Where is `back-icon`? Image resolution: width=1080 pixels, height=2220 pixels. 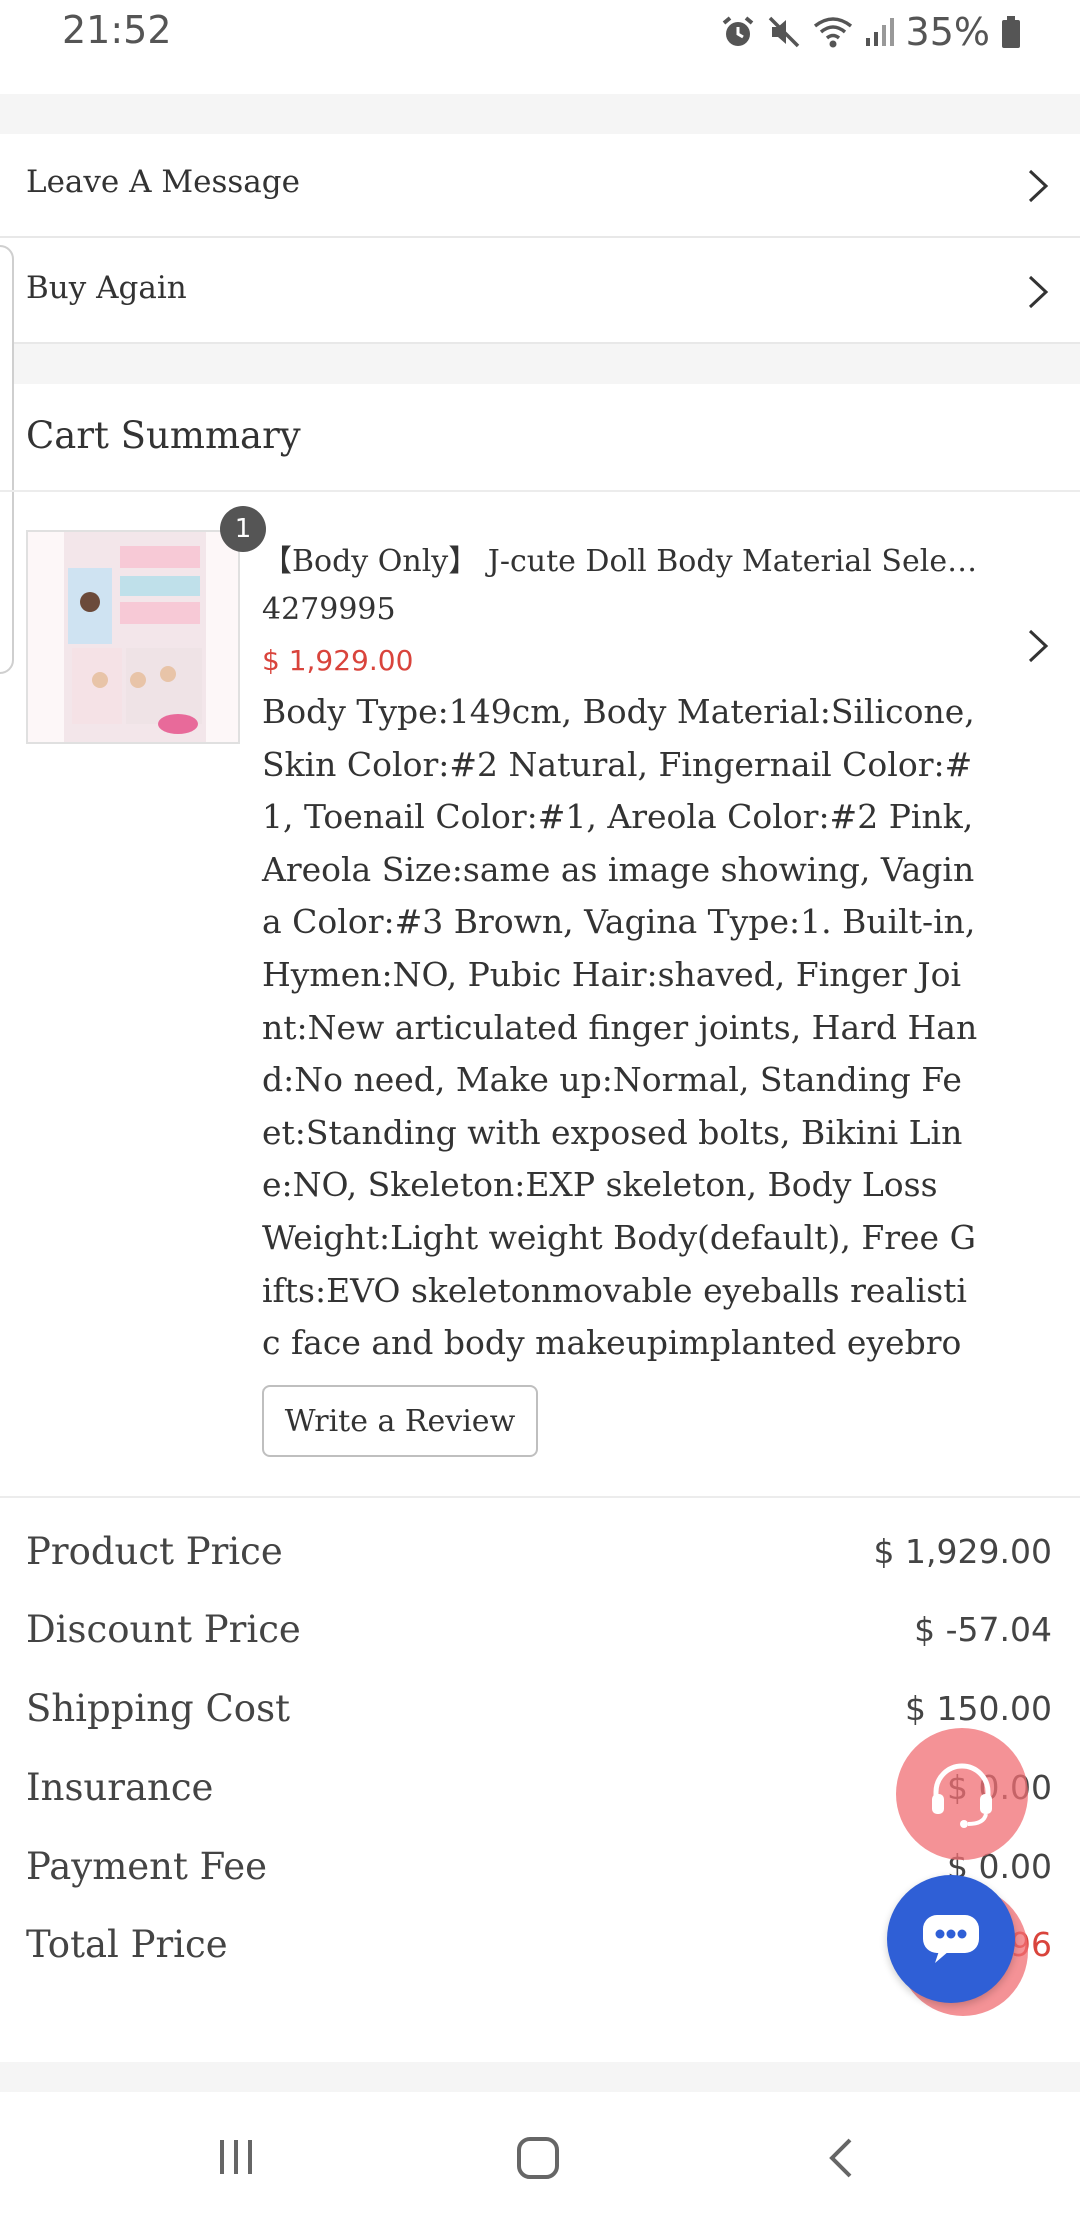 back-icon is located at coordinates (841, 2158).